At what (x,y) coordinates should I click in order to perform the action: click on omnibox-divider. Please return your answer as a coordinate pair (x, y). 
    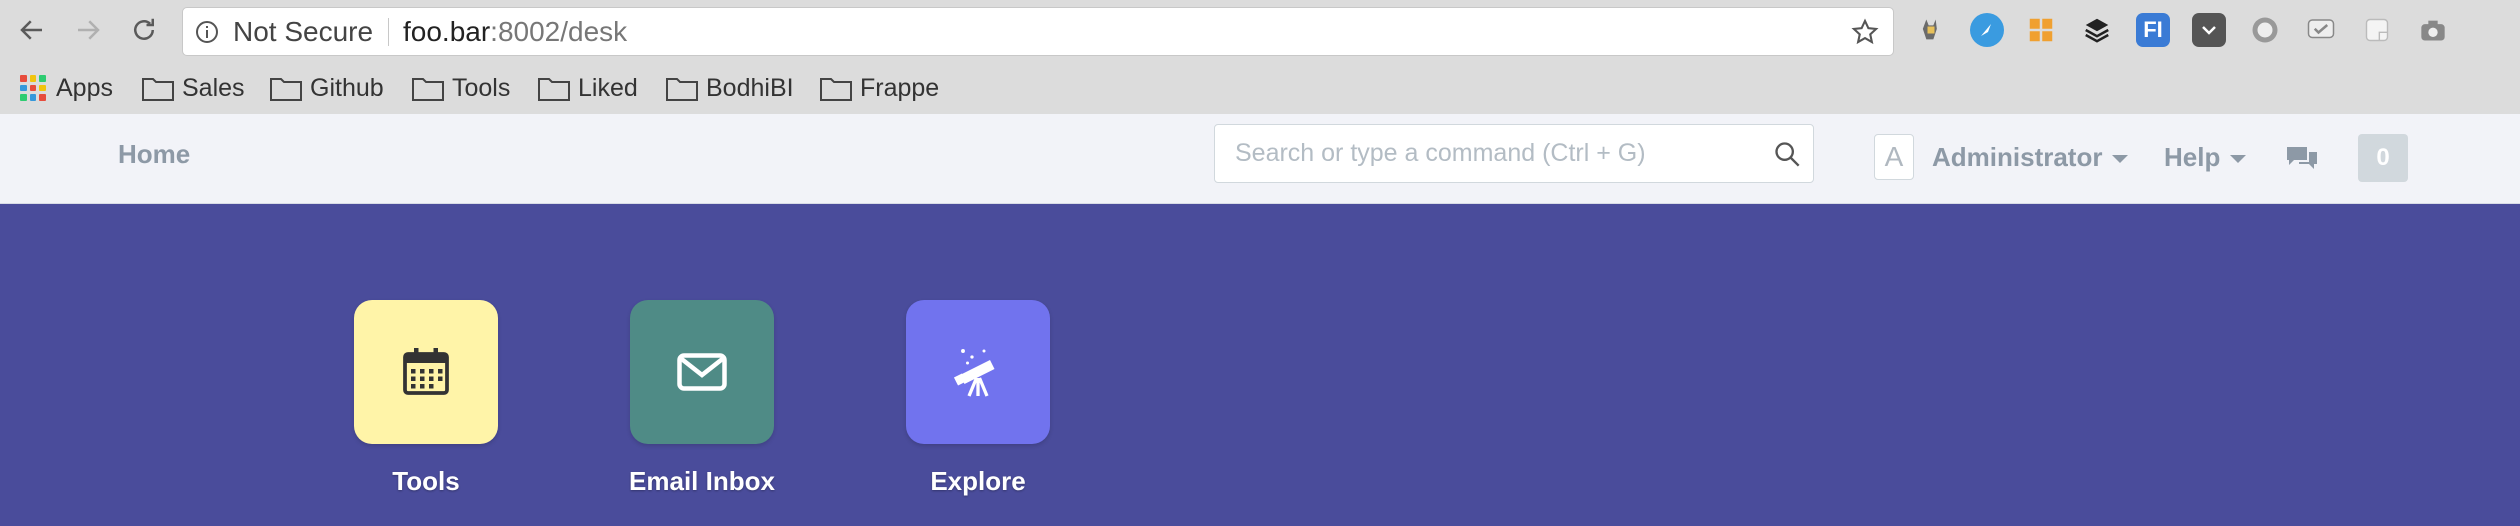
    Looking at the image, I should click on (388, 32).